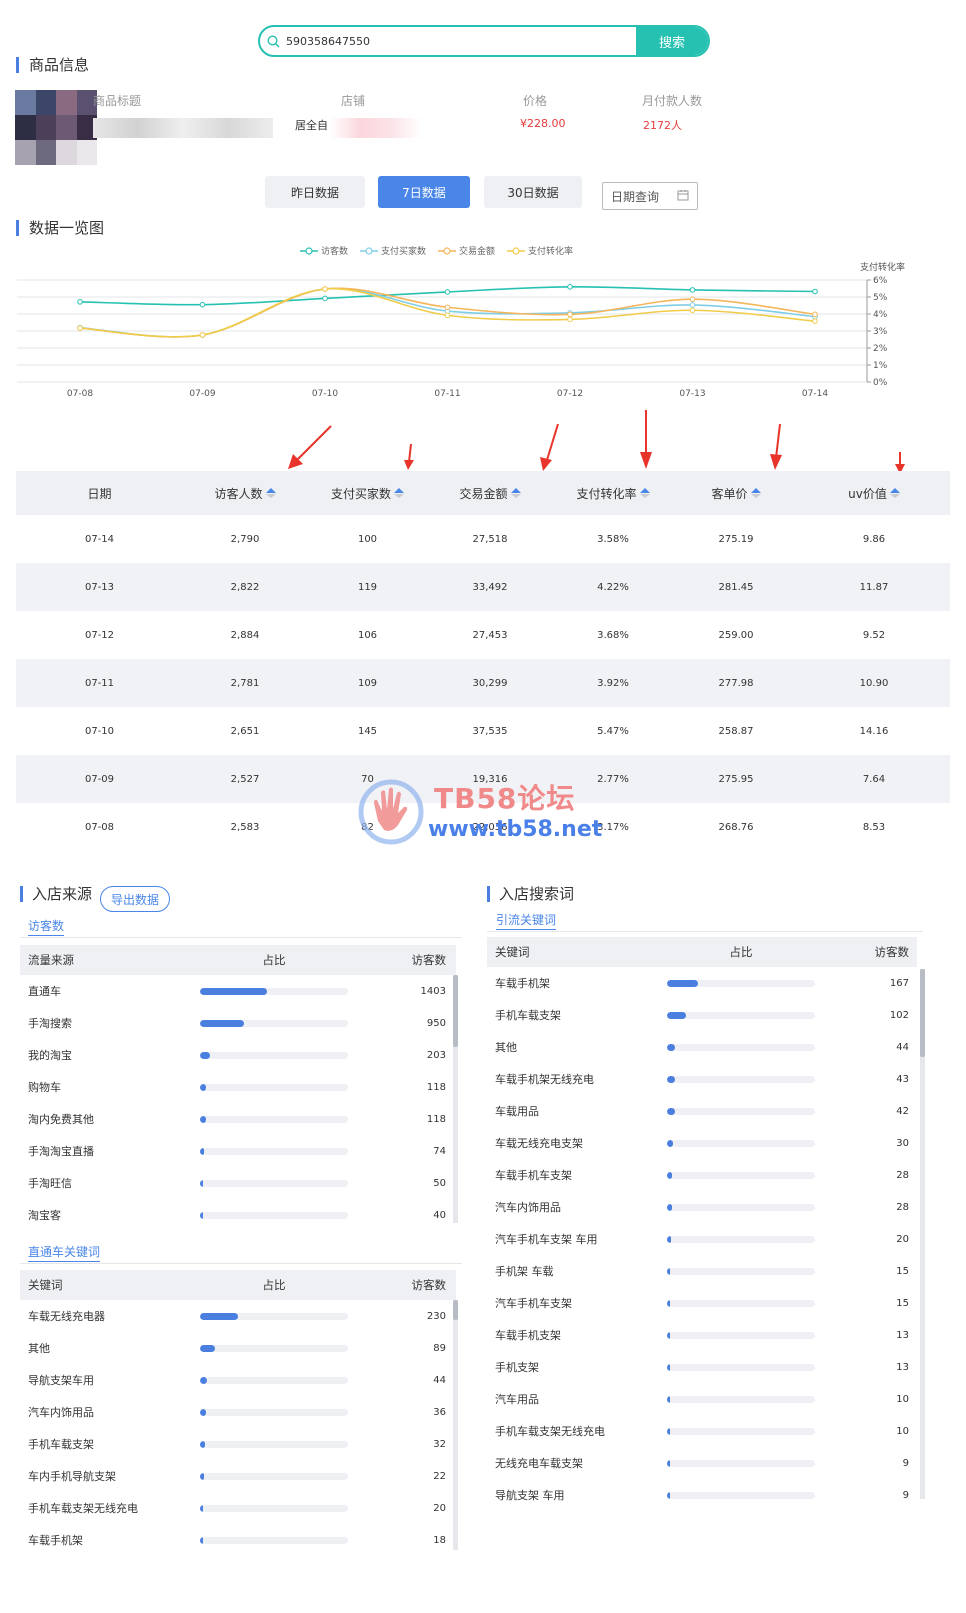 This screenshot has height=1613, width=966. I want to click on legend-item: 交易金额, so click(466, 250).